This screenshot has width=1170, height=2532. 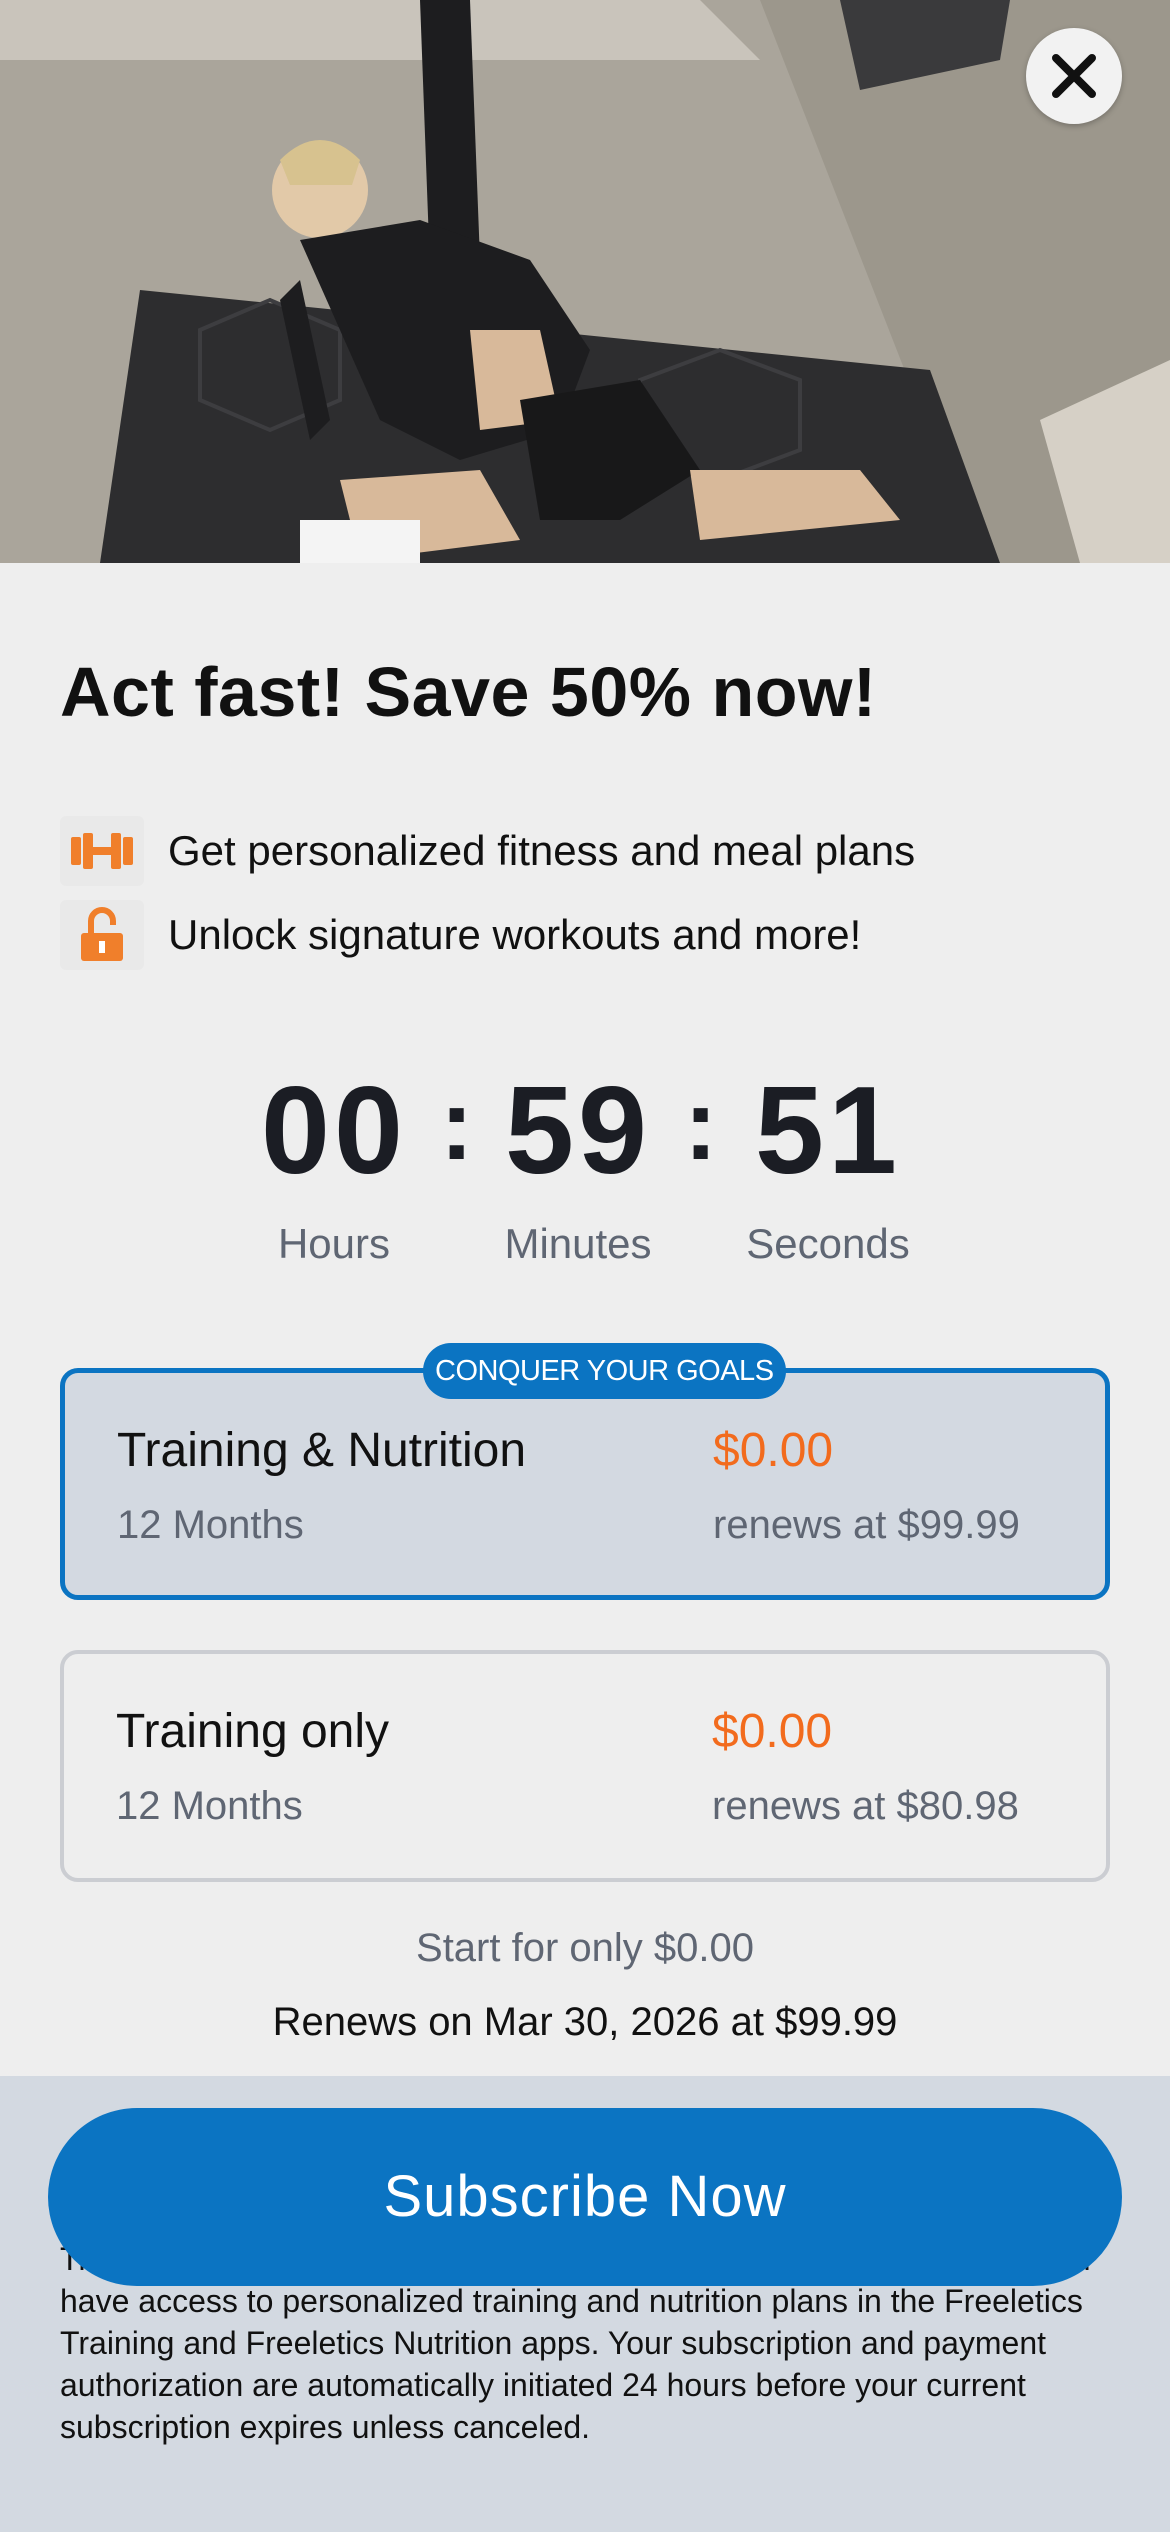 I want to click on countdown-seconds-label: Seconds, so click(x=828, y=1243).